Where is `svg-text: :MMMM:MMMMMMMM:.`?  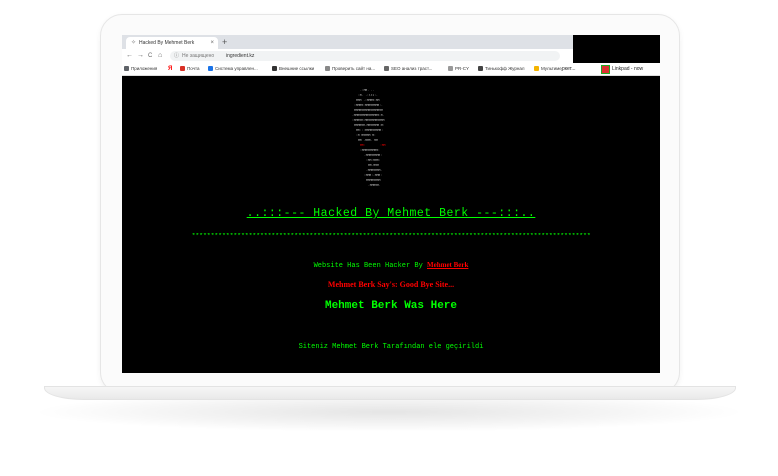
svg-text: :MMMM:MMMMMMMM:. is located at coordinates (368, 105).